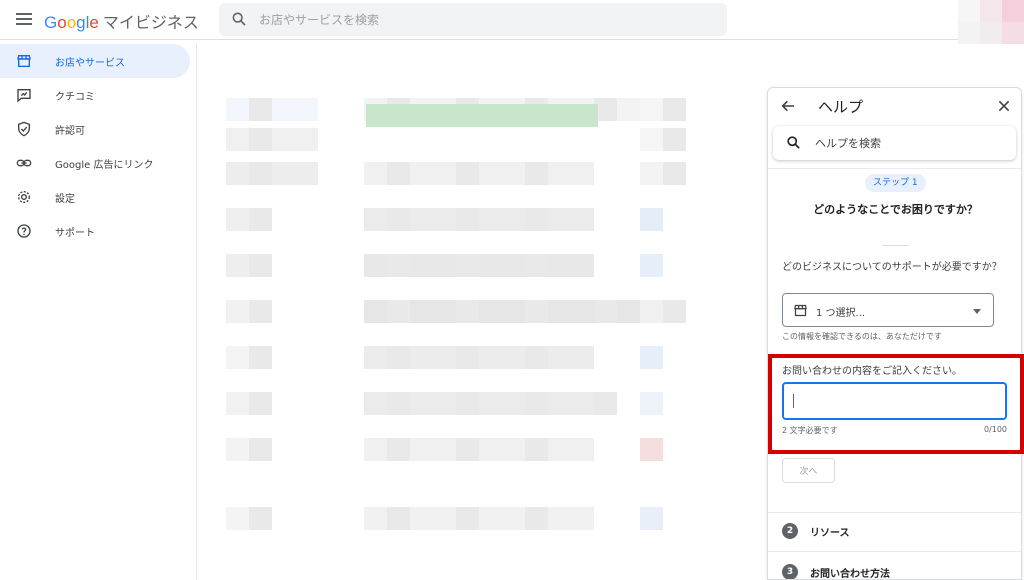 The image size is (1024, 580). I want to click on step-label: リソース, so click(830, 533).